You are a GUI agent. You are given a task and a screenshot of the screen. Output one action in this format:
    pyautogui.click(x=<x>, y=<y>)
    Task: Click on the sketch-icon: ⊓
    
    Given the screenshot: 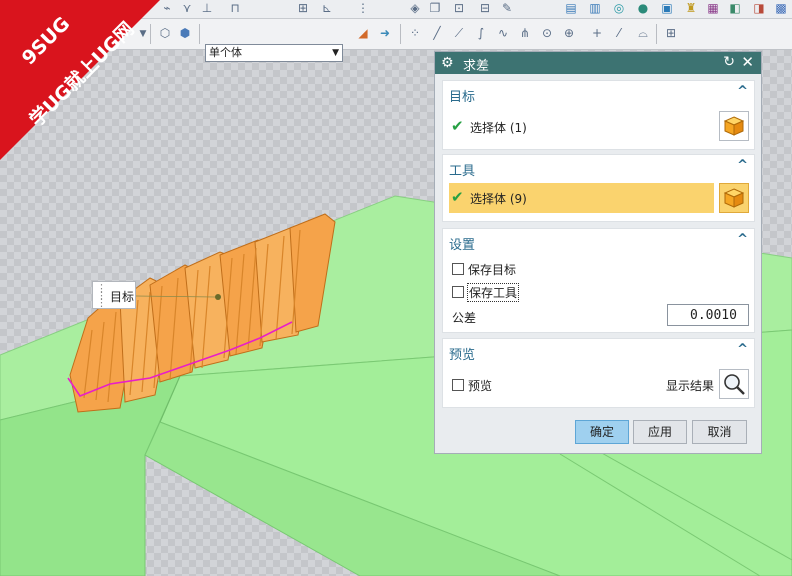 What is the action you would take?
    pyautogui.click(x=235, y=8)
    